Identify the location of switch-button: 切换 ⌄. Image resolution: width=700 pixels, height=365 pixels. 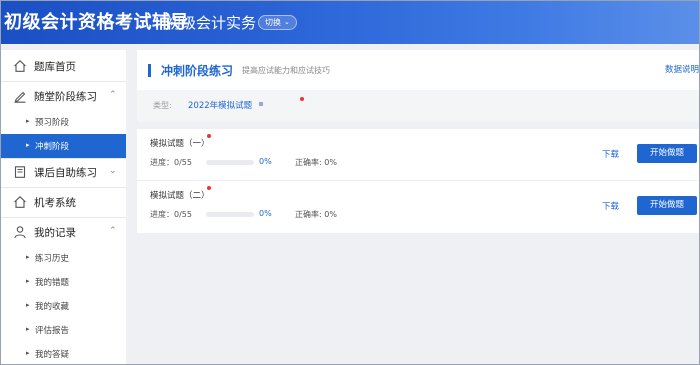
(277, 22).